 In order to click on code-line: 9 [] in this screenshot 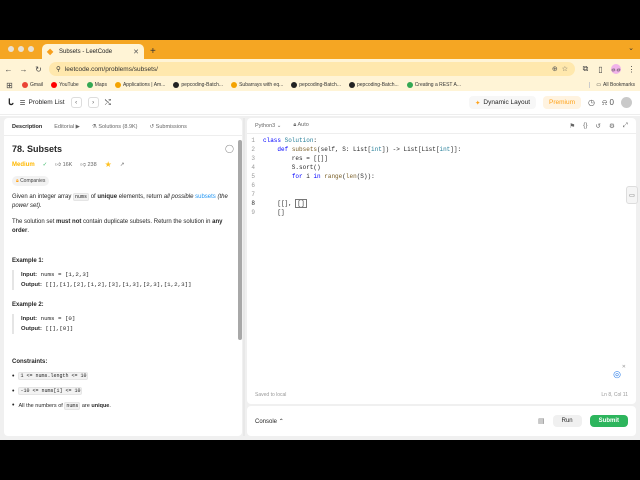, I will do `click(268, 212)`.